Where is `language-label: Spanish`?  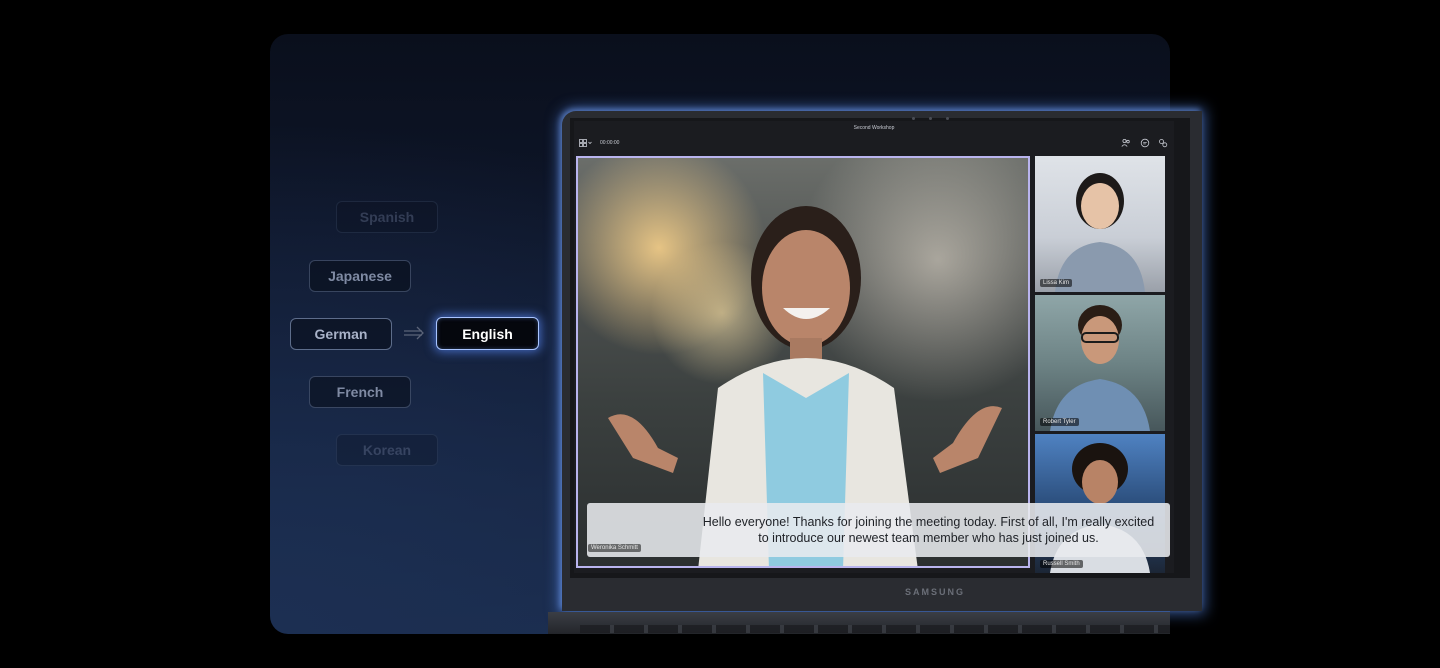
language-label: Spanish is located at coordinates (387, 217).